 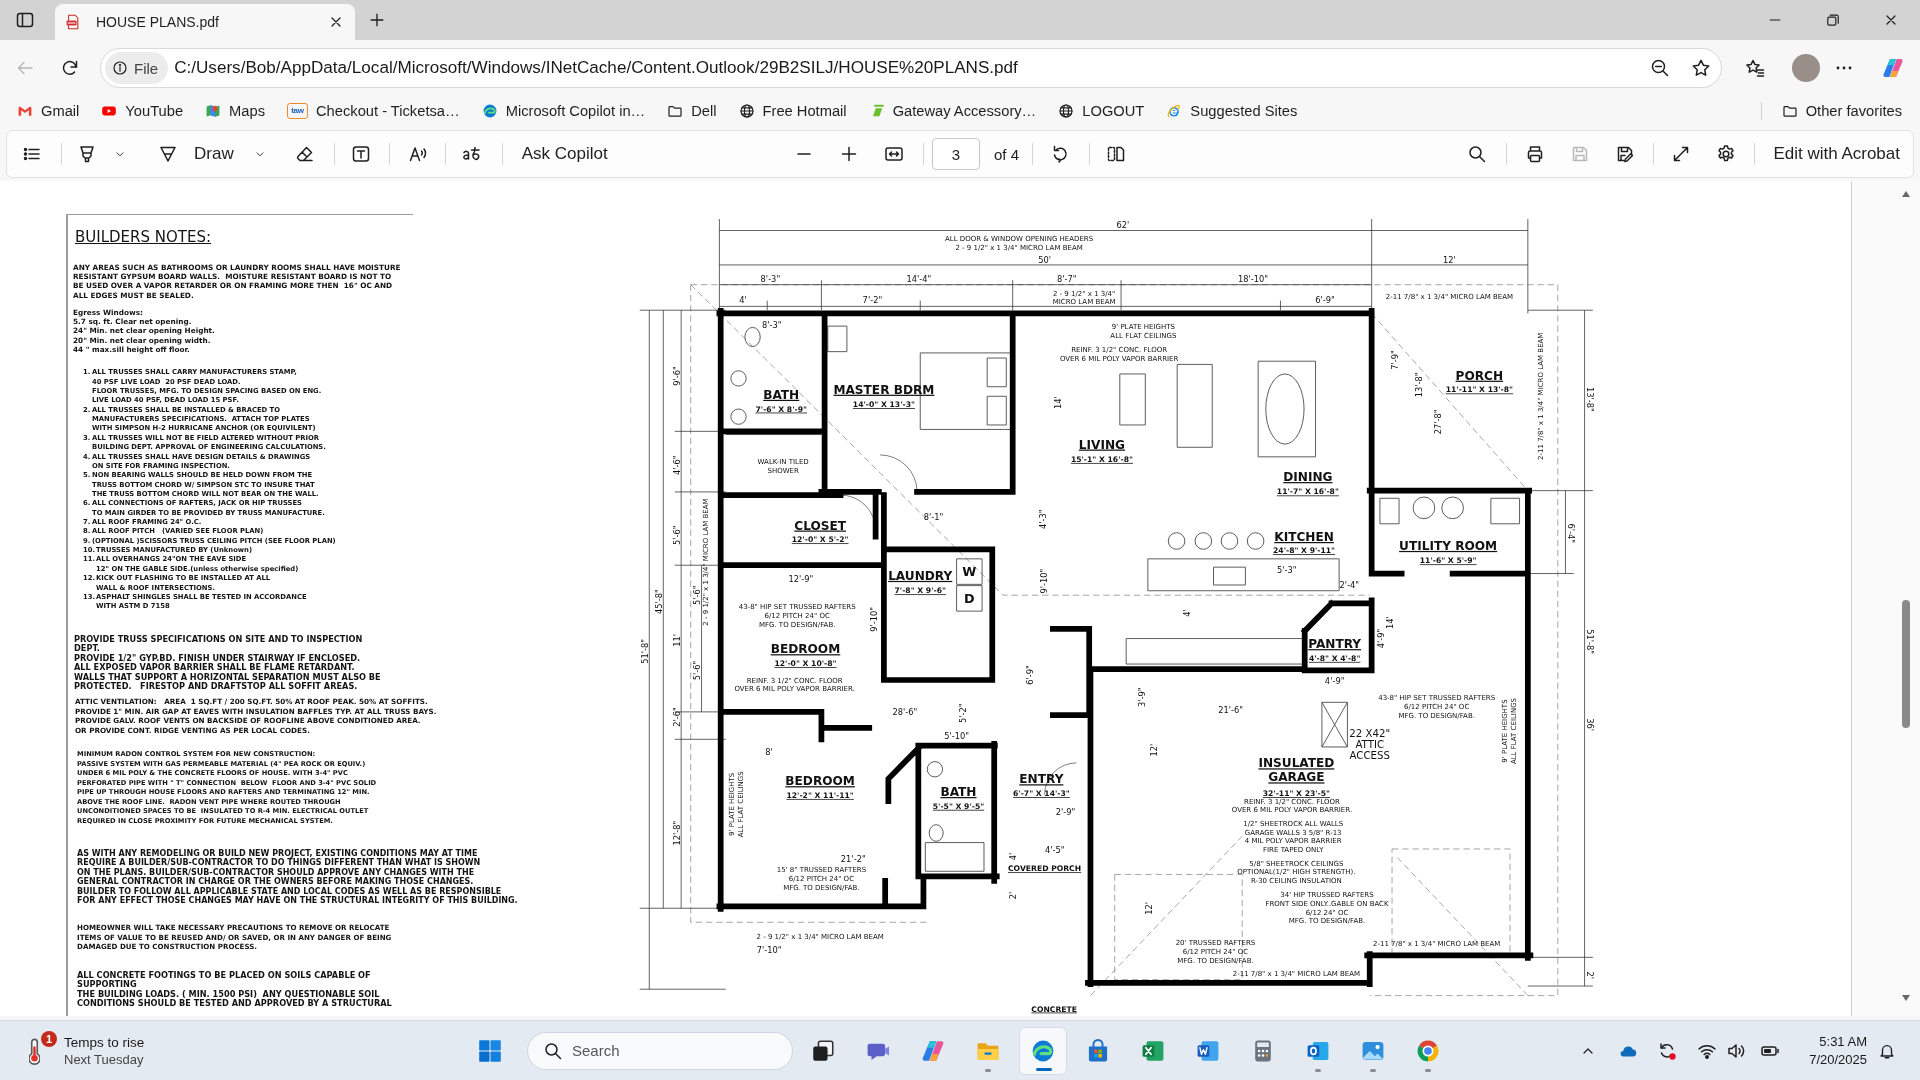 What do you see at coordinates (297, 877) in the screenshot?
I see `notes-paragraph: AS WITH ANY REMODELING OR BUILD NEW PROJECT, EXISTING CONDITIONS MAY AT TIME REQUIRE A BUILDER/SUB-CONTRACTOR TO DO THINGS DIFFERENT THAN WHAT IS SHOWN ON THE PLANS. BUILDER/SUB-CONTRACTOR SHOULD APPROVE ANY CHANGES WITH THE GENERAL CONTRACTOR IN CHARGE OR THE OWNERS BEFORE MAKING THOSE CHANGES. BUILDER TO FOLLOW ALL APPLICABLE STATE AND LOCAL CODES AS WELL AS BE RESPONSIBLE FOR ANY EFFECT THOSE CHANGES MAY HAVE ON THE STRUCTURAL INTEGRITY OF THIS BUILDING.` at bounding box center [297, 877].